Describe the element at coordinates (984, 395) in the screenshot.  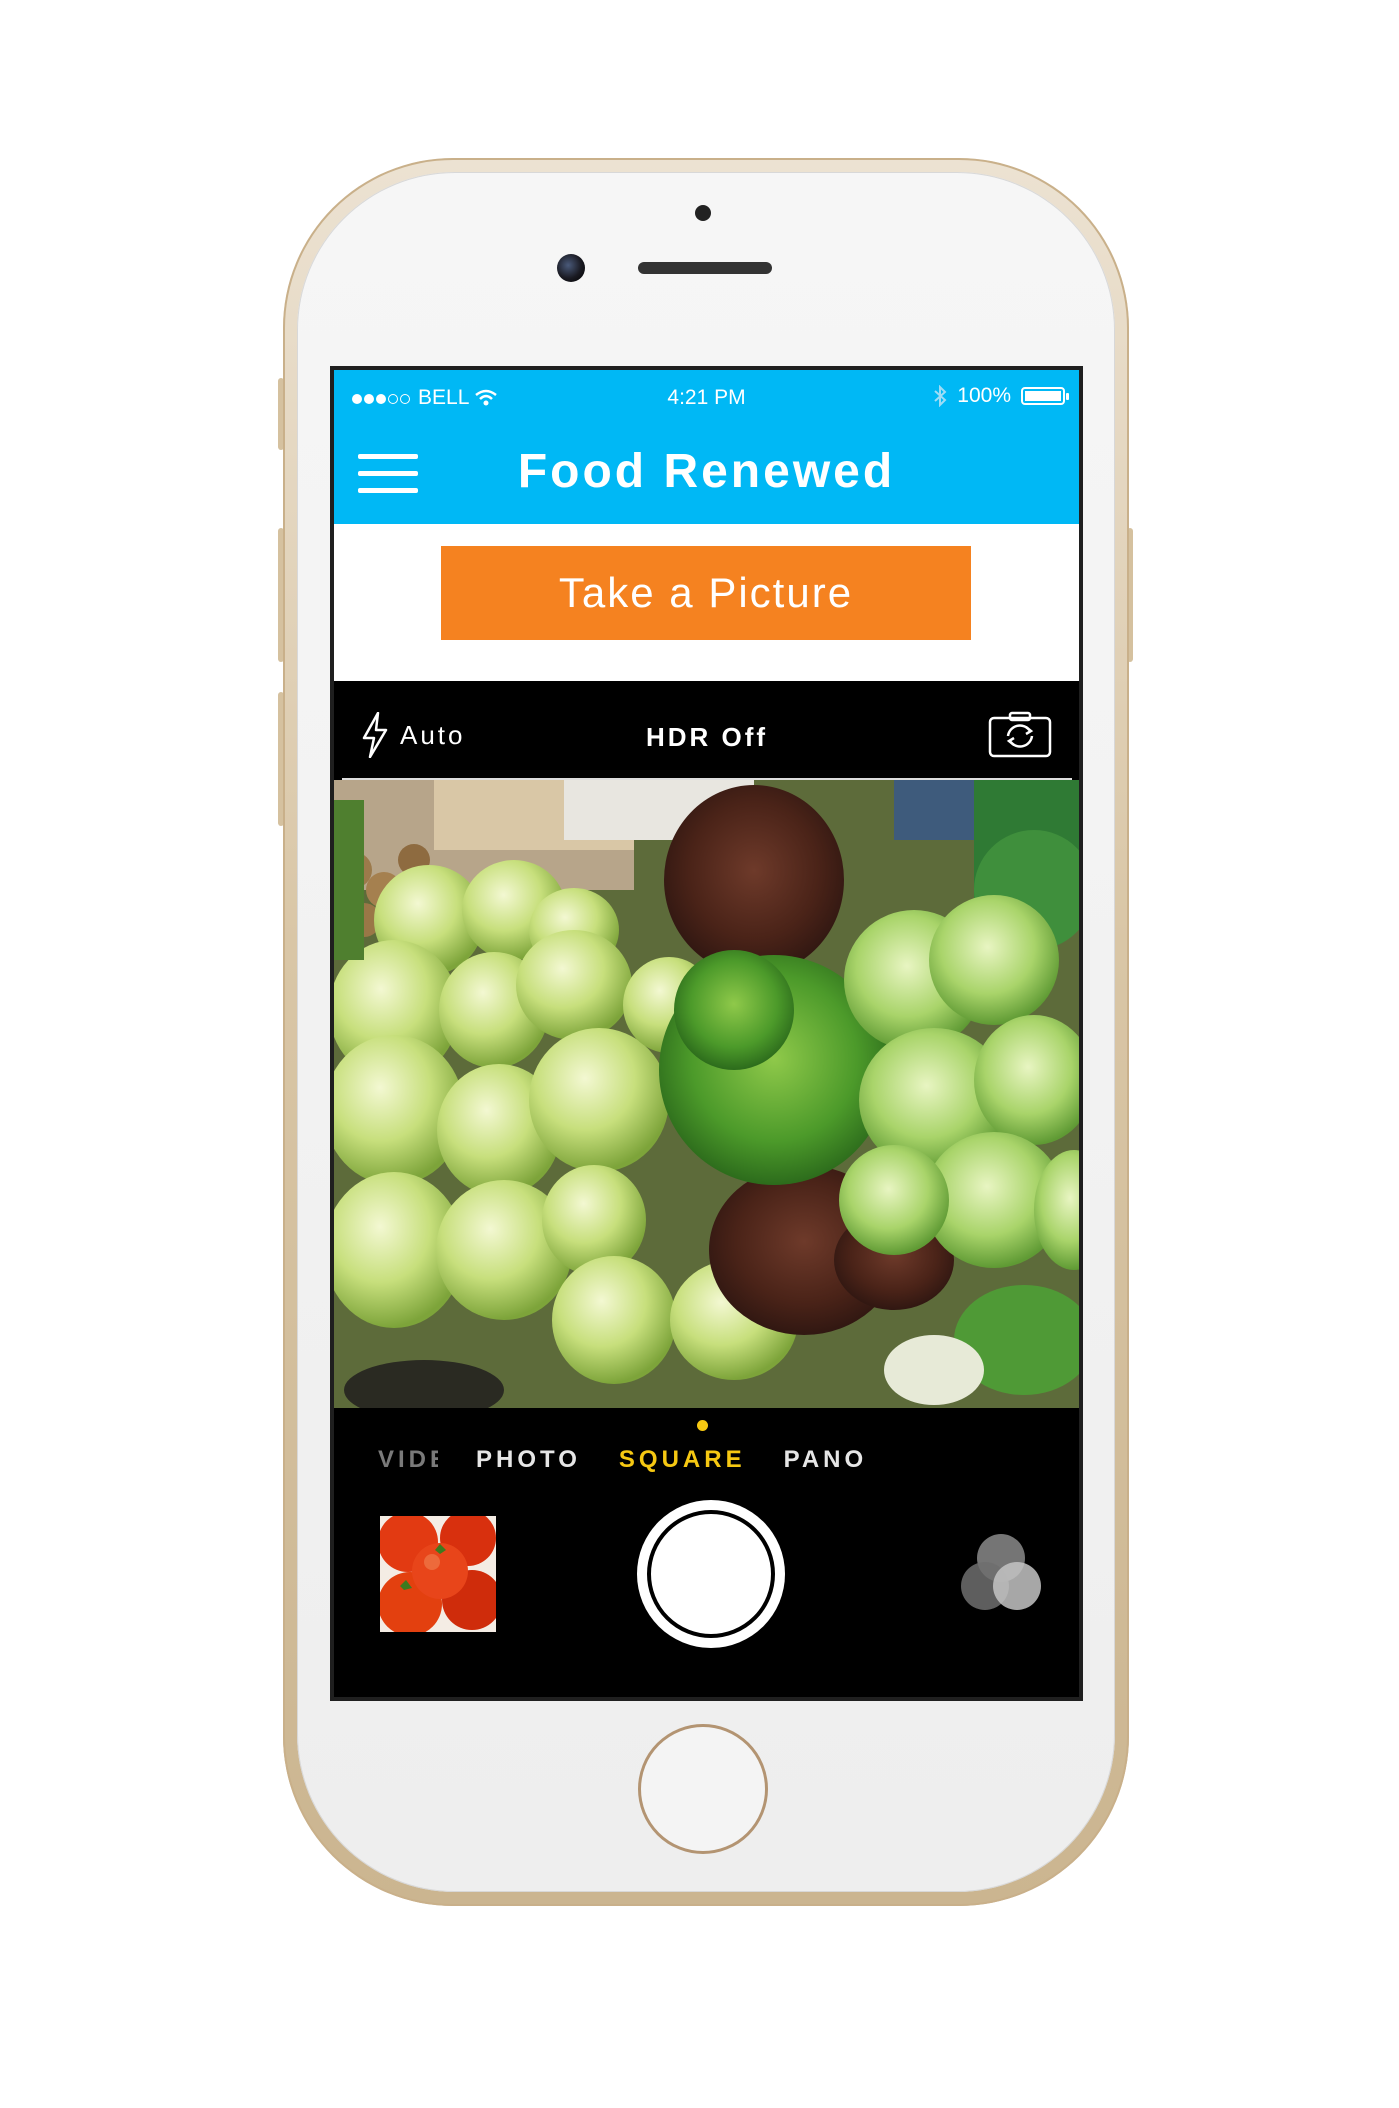
I see `battery-percent: 100%` at that location.